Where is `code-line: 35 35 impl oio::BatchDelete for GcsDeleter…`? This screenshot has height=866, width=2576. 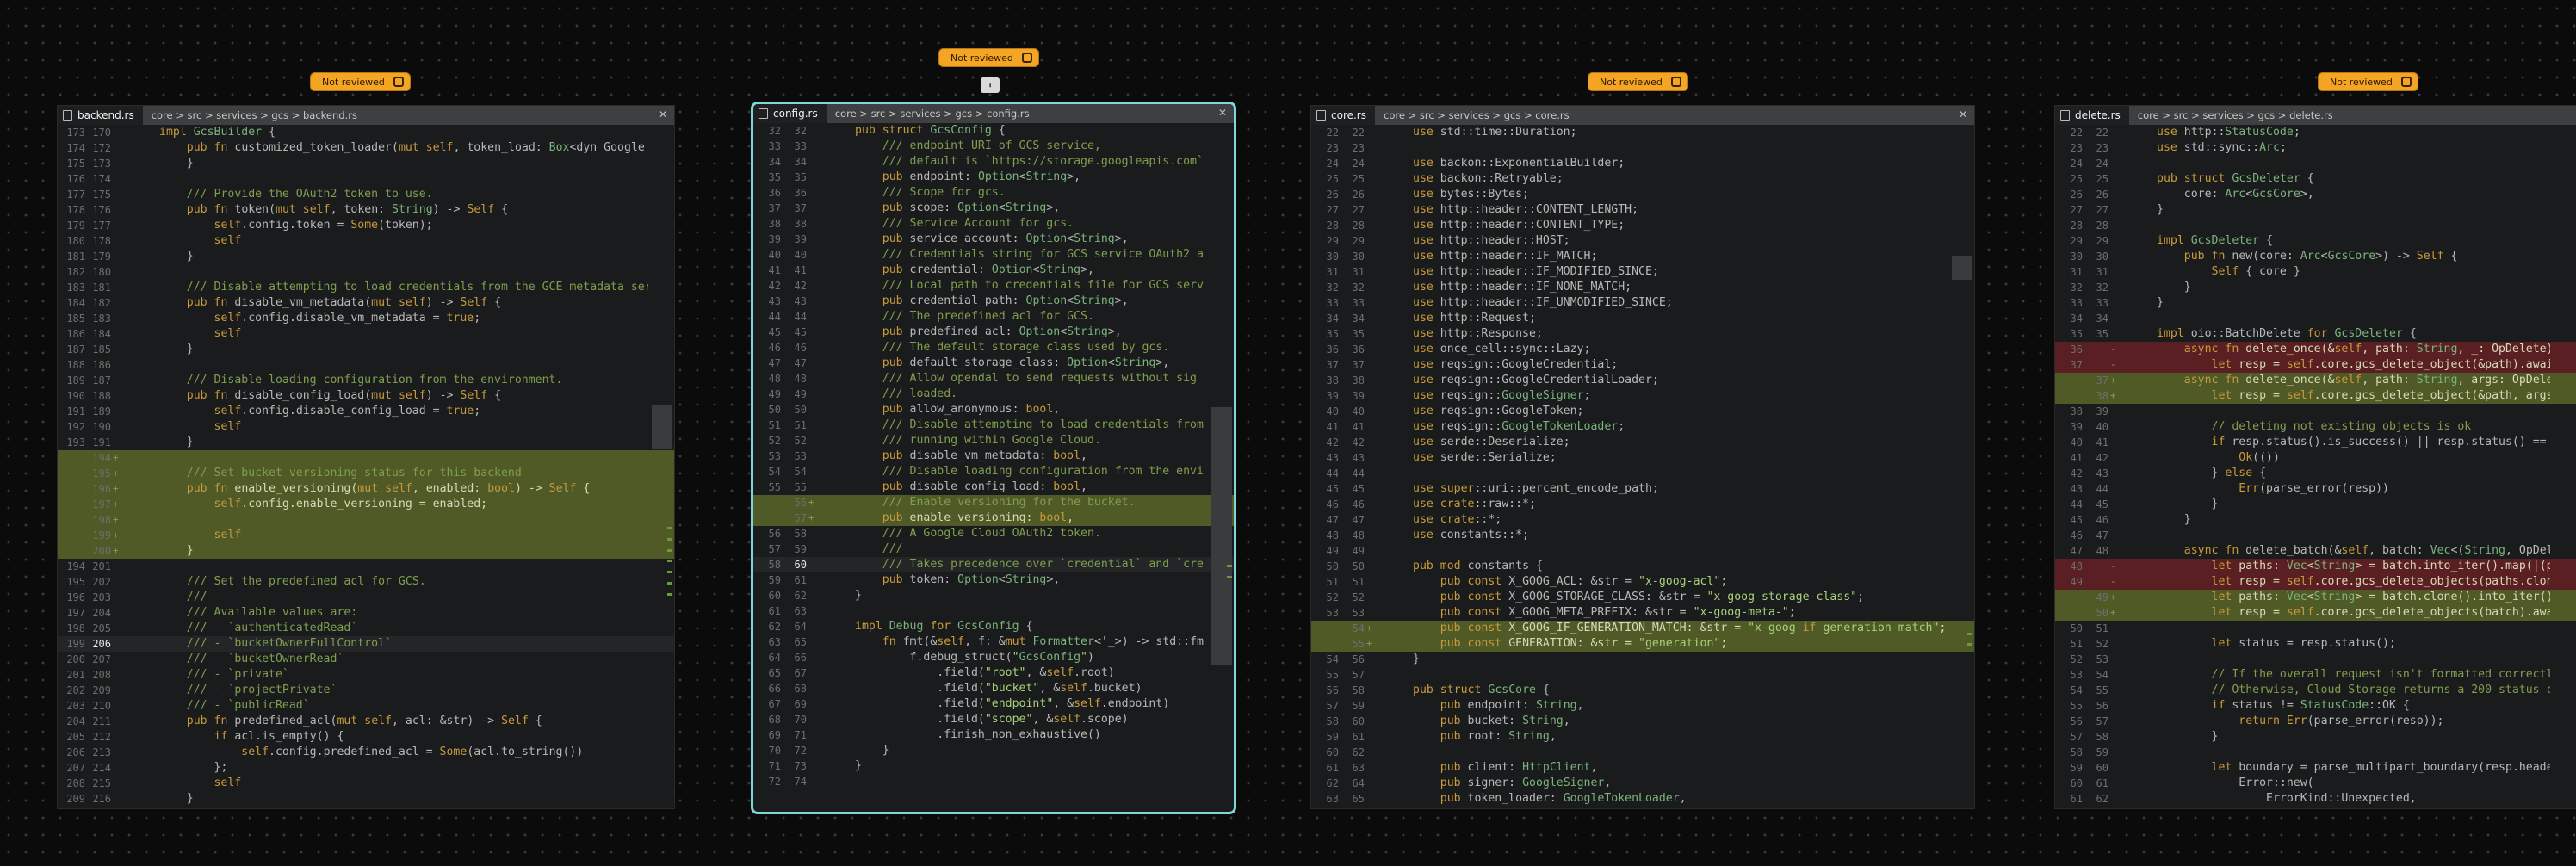
code-line: 35 35 impl oio::BatchDelete for GcsDeleter… is located at coordinates (2315, 334).